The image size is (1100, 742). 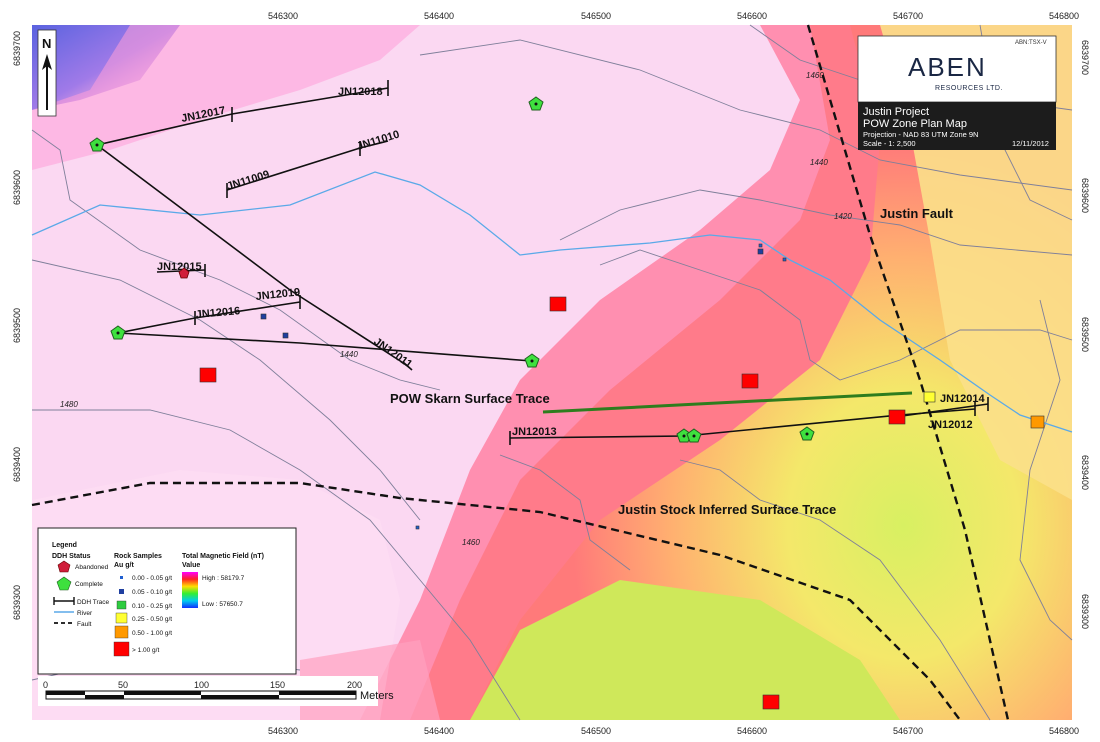 What do you see at coordinates (947, 67) in the screenshot?
I see `company-logo: ABEN` at bounding box center [947, 67].